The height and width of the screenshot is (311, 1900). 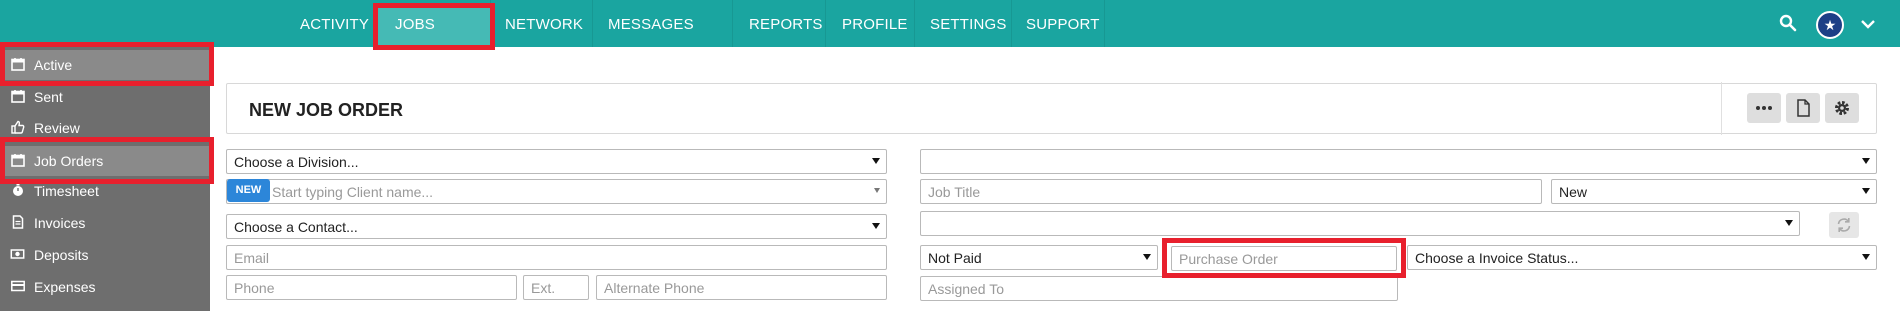 I want to click on refresh-icon, so click(x=1844, y=225).